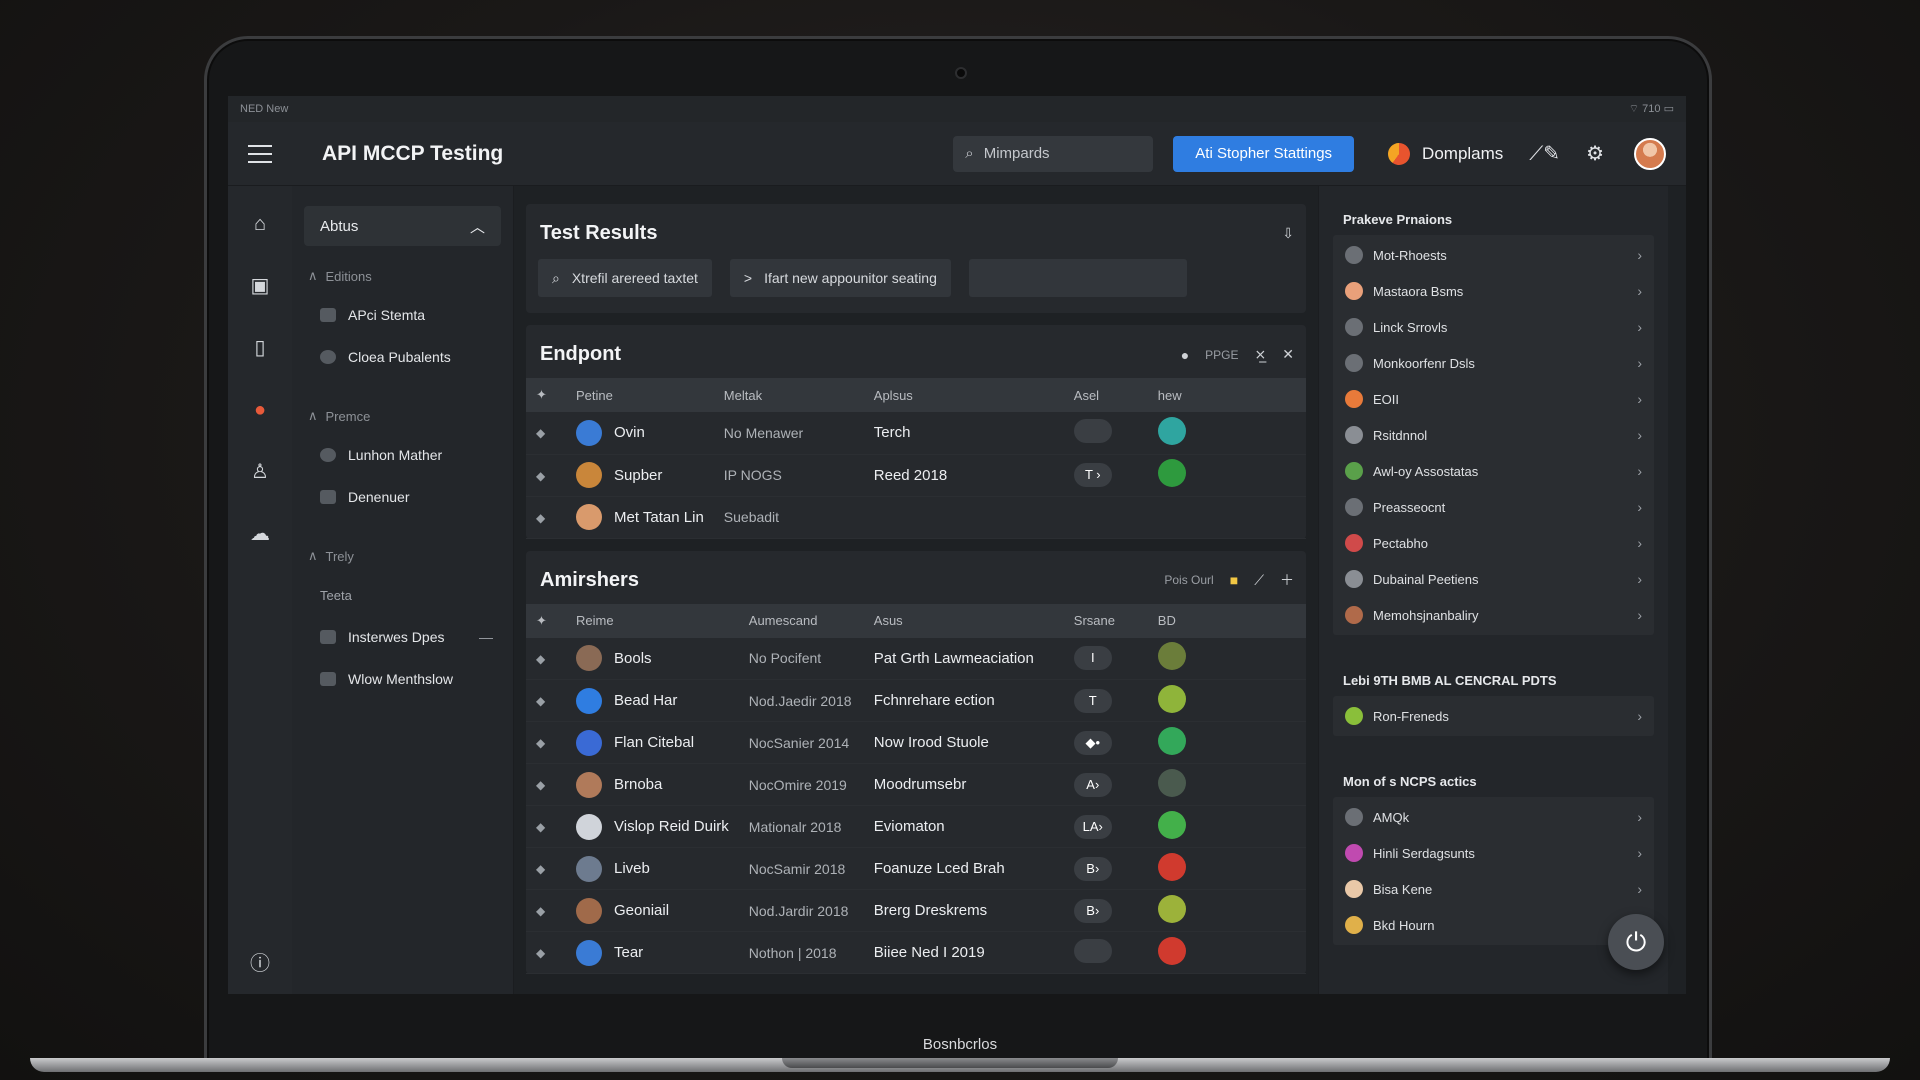 This screenshot has height=1080, width=1920. What do you see at coordinates (1544, 153) in the screenshot?
I see `wrench-icon: ⟋✎` at bounding box center [1544, 153].